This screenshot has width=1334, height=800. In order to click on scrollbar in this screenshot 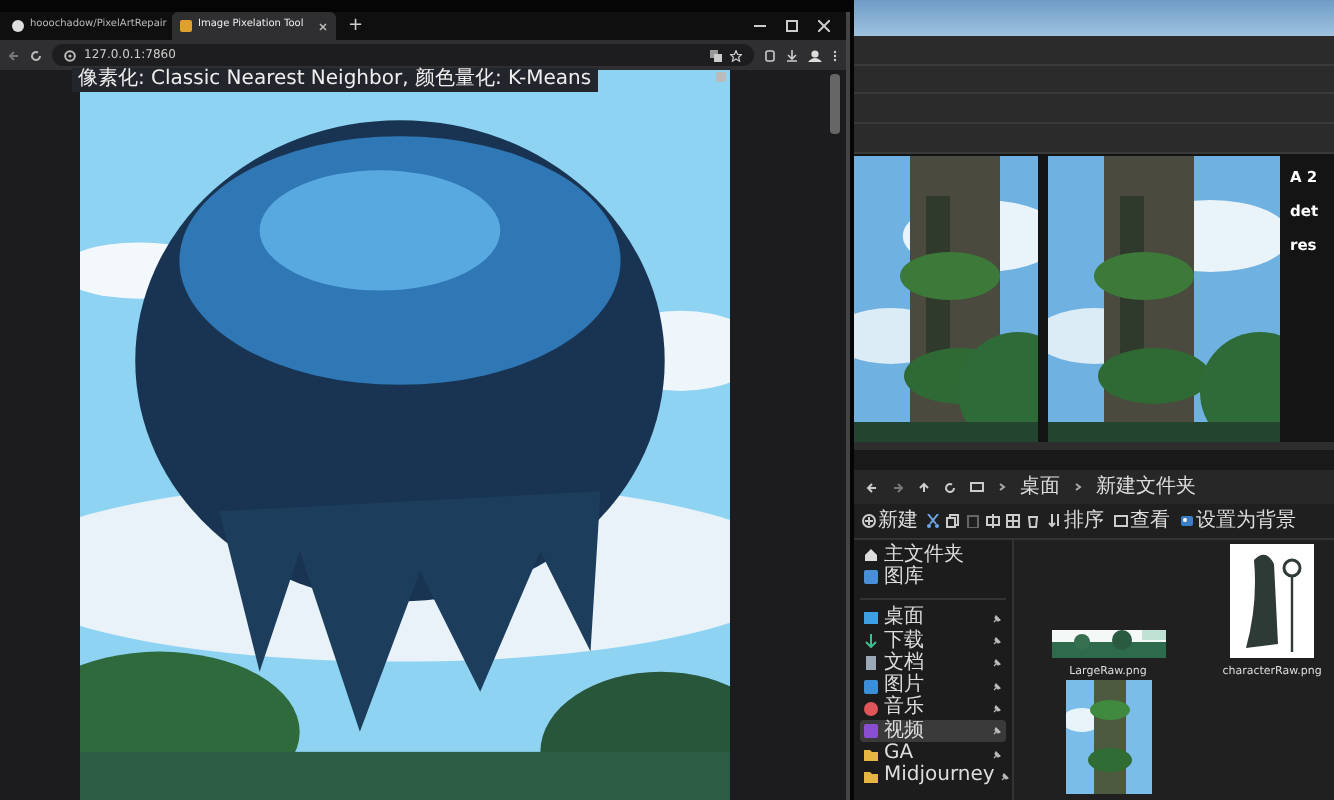, I will do `click(835, 104)`.